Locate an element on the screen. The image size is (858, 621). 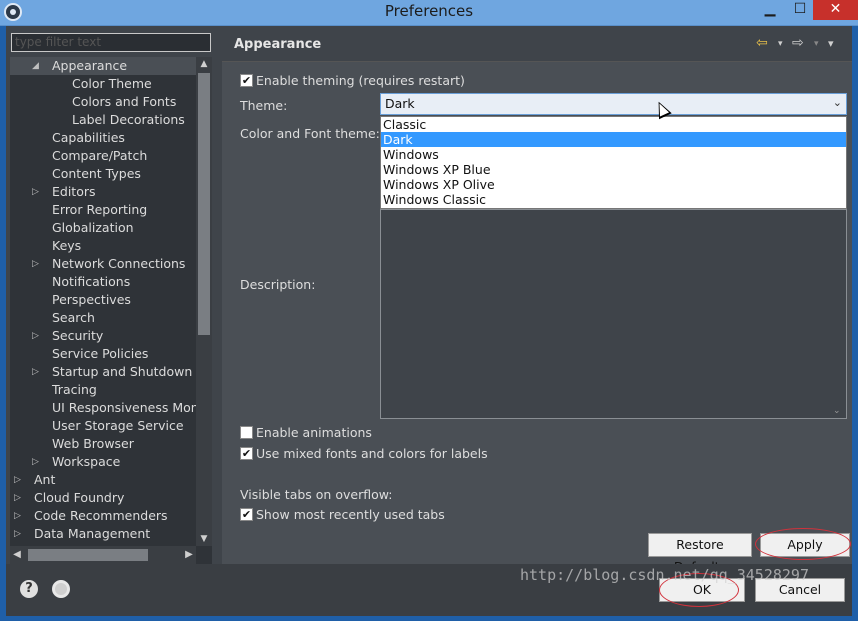
tree-item: Capabilities is located at coordinates (103, 138).